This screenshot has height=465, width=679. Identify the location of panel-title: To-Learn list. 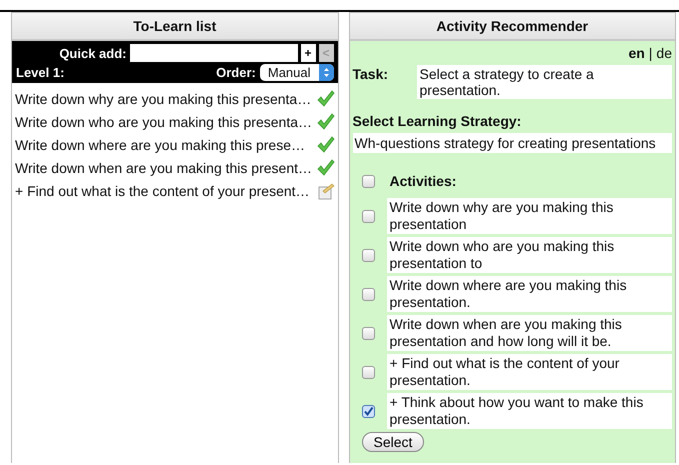
(175, 27).